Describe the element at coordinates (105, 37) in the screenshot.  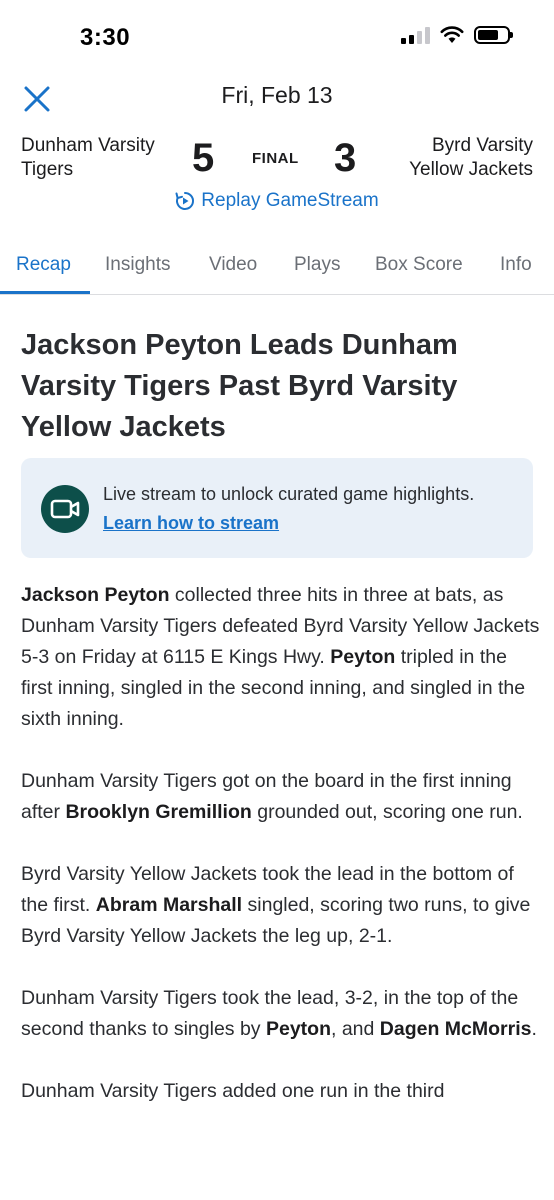
I see `status-time: 3:30` at that location.